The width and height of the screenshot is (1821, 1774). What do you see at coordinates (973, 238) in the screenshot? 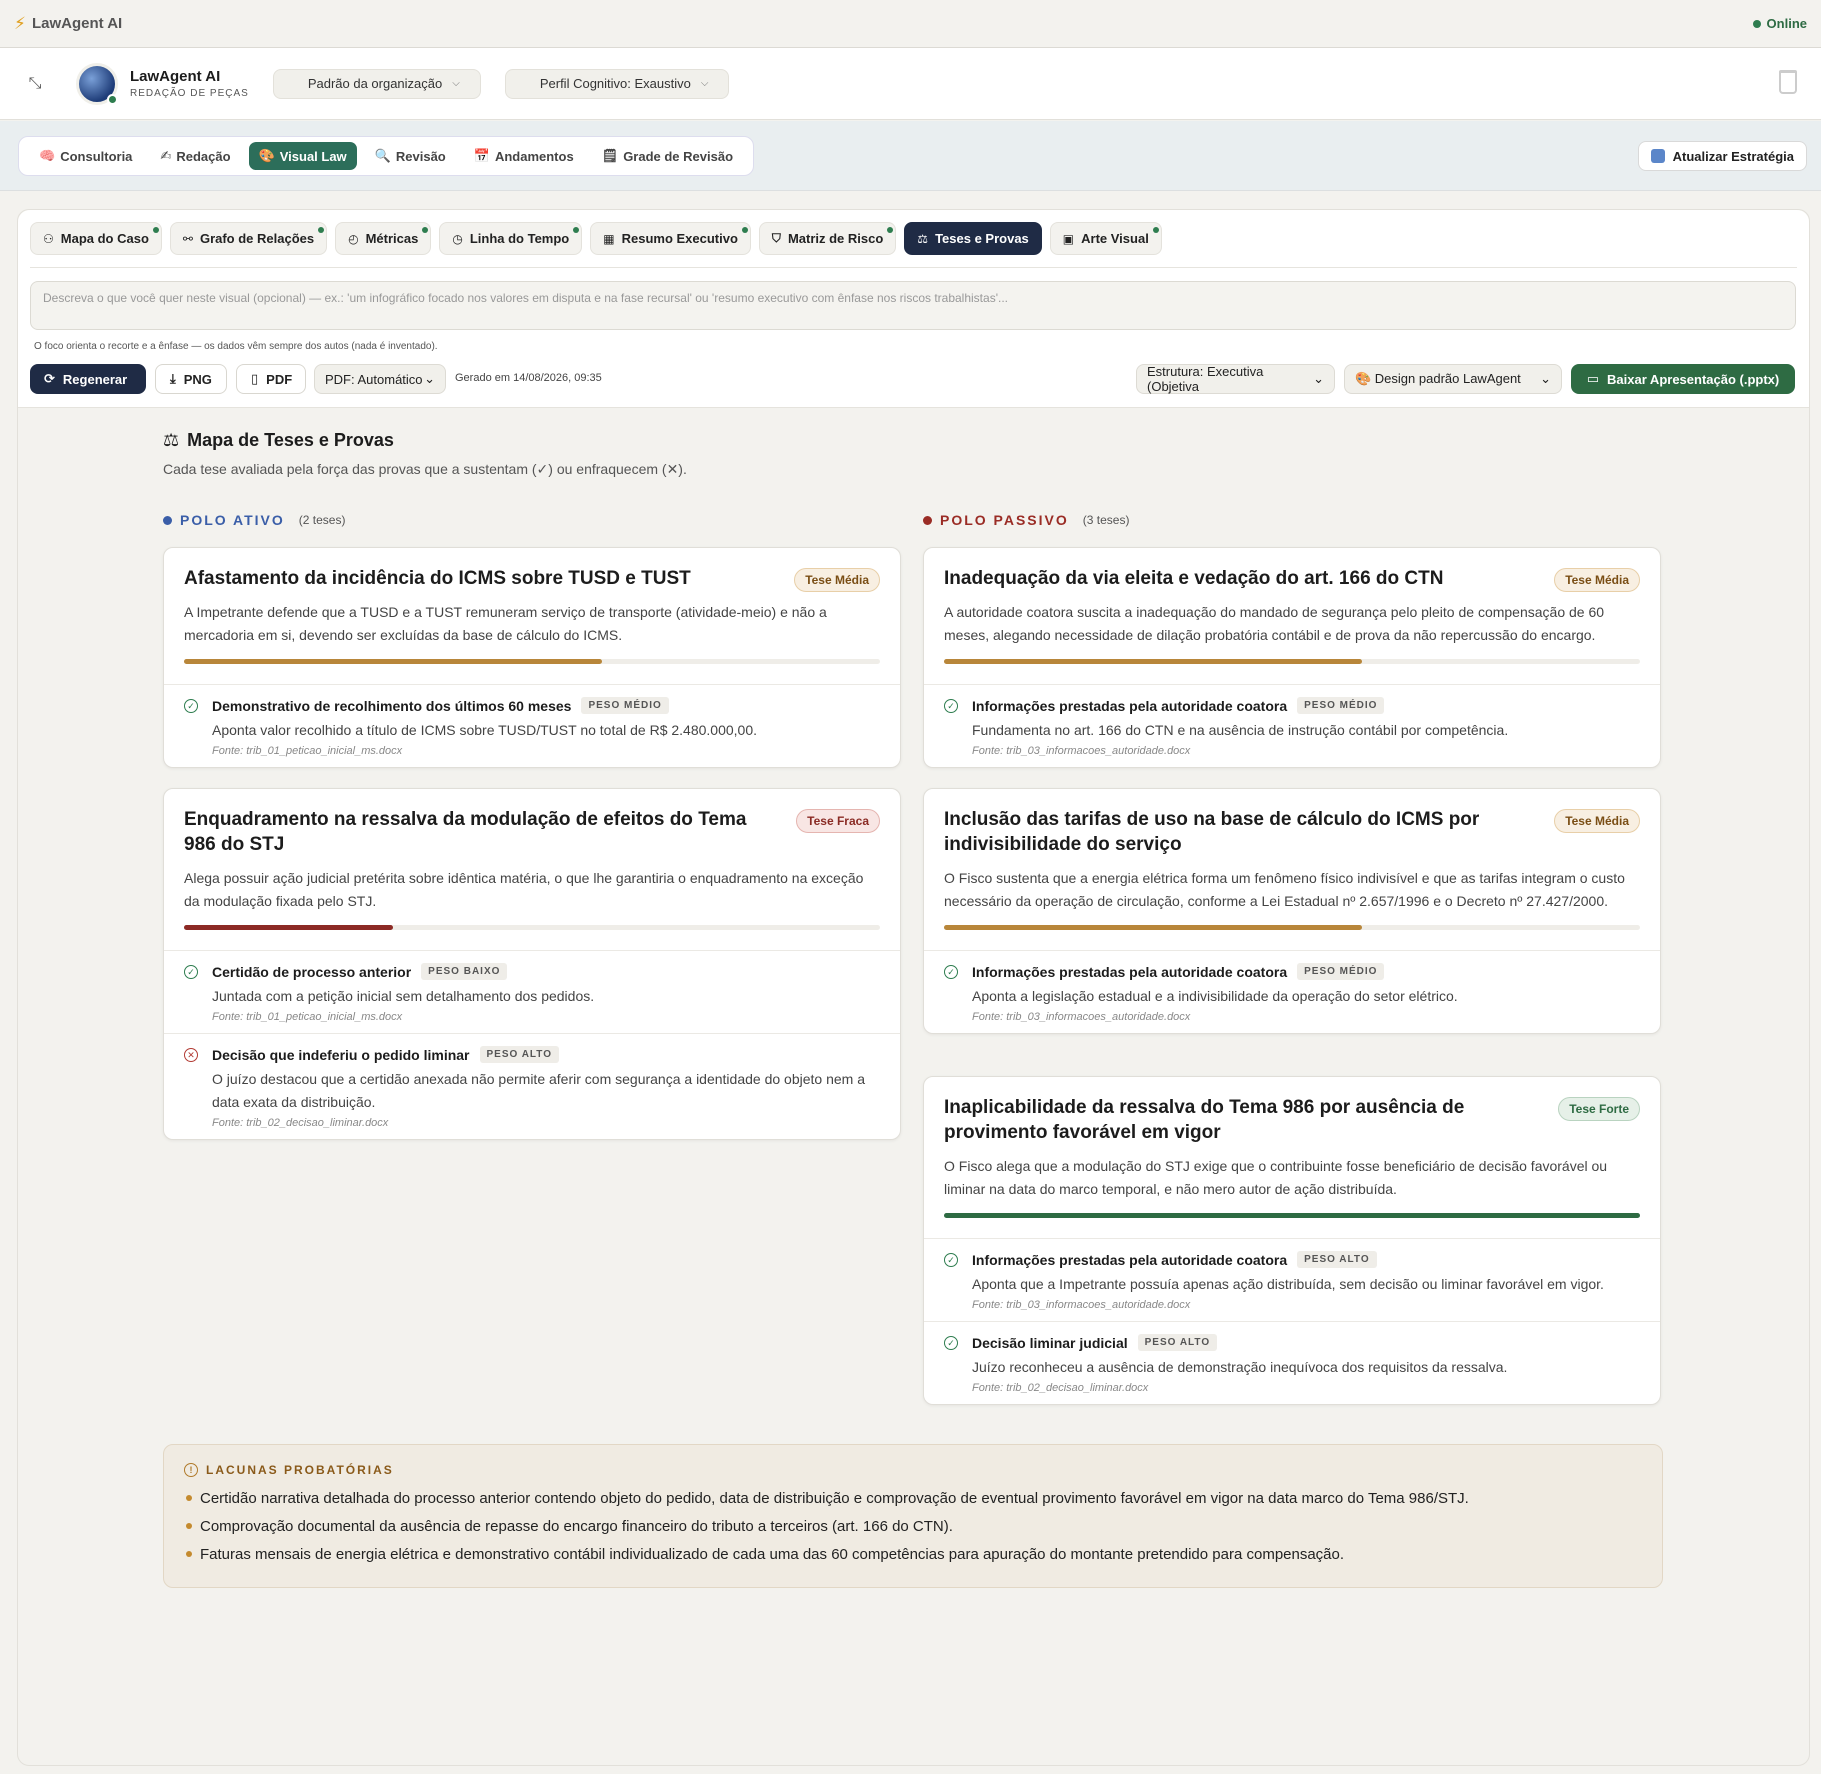
I see `subtab-teses-e-provas: ⚖ Teses e Provas` at bounding box center [973, 238].